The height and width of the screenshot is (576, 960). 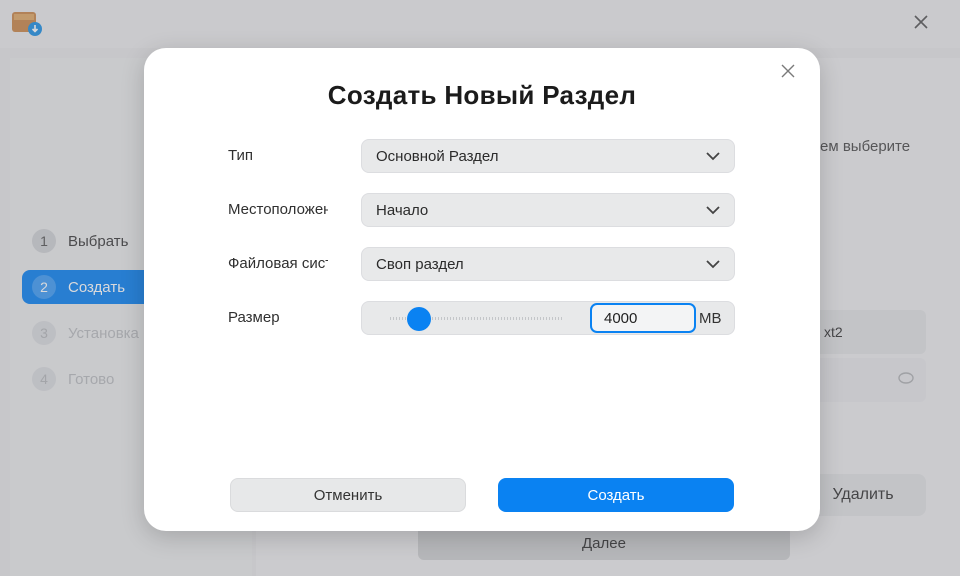 What do you see at coordinates (254, 317) in the screenshot?
I see `size-label: Размер` at bounding box center [254, 317].